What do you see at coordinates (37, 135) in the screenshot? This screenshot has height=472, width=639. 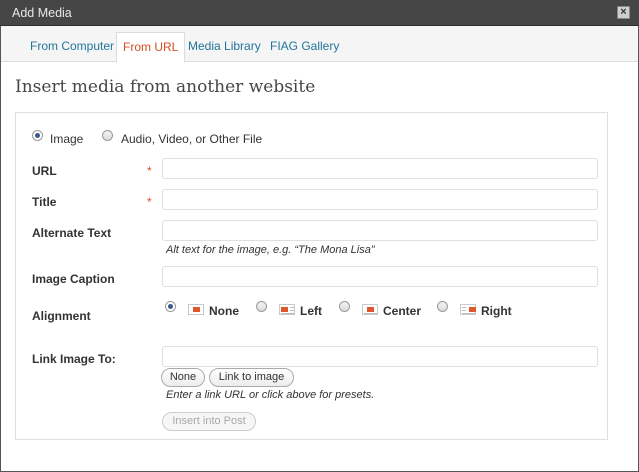 I see `media-type-image-radio` at bounding box center [37, 135].